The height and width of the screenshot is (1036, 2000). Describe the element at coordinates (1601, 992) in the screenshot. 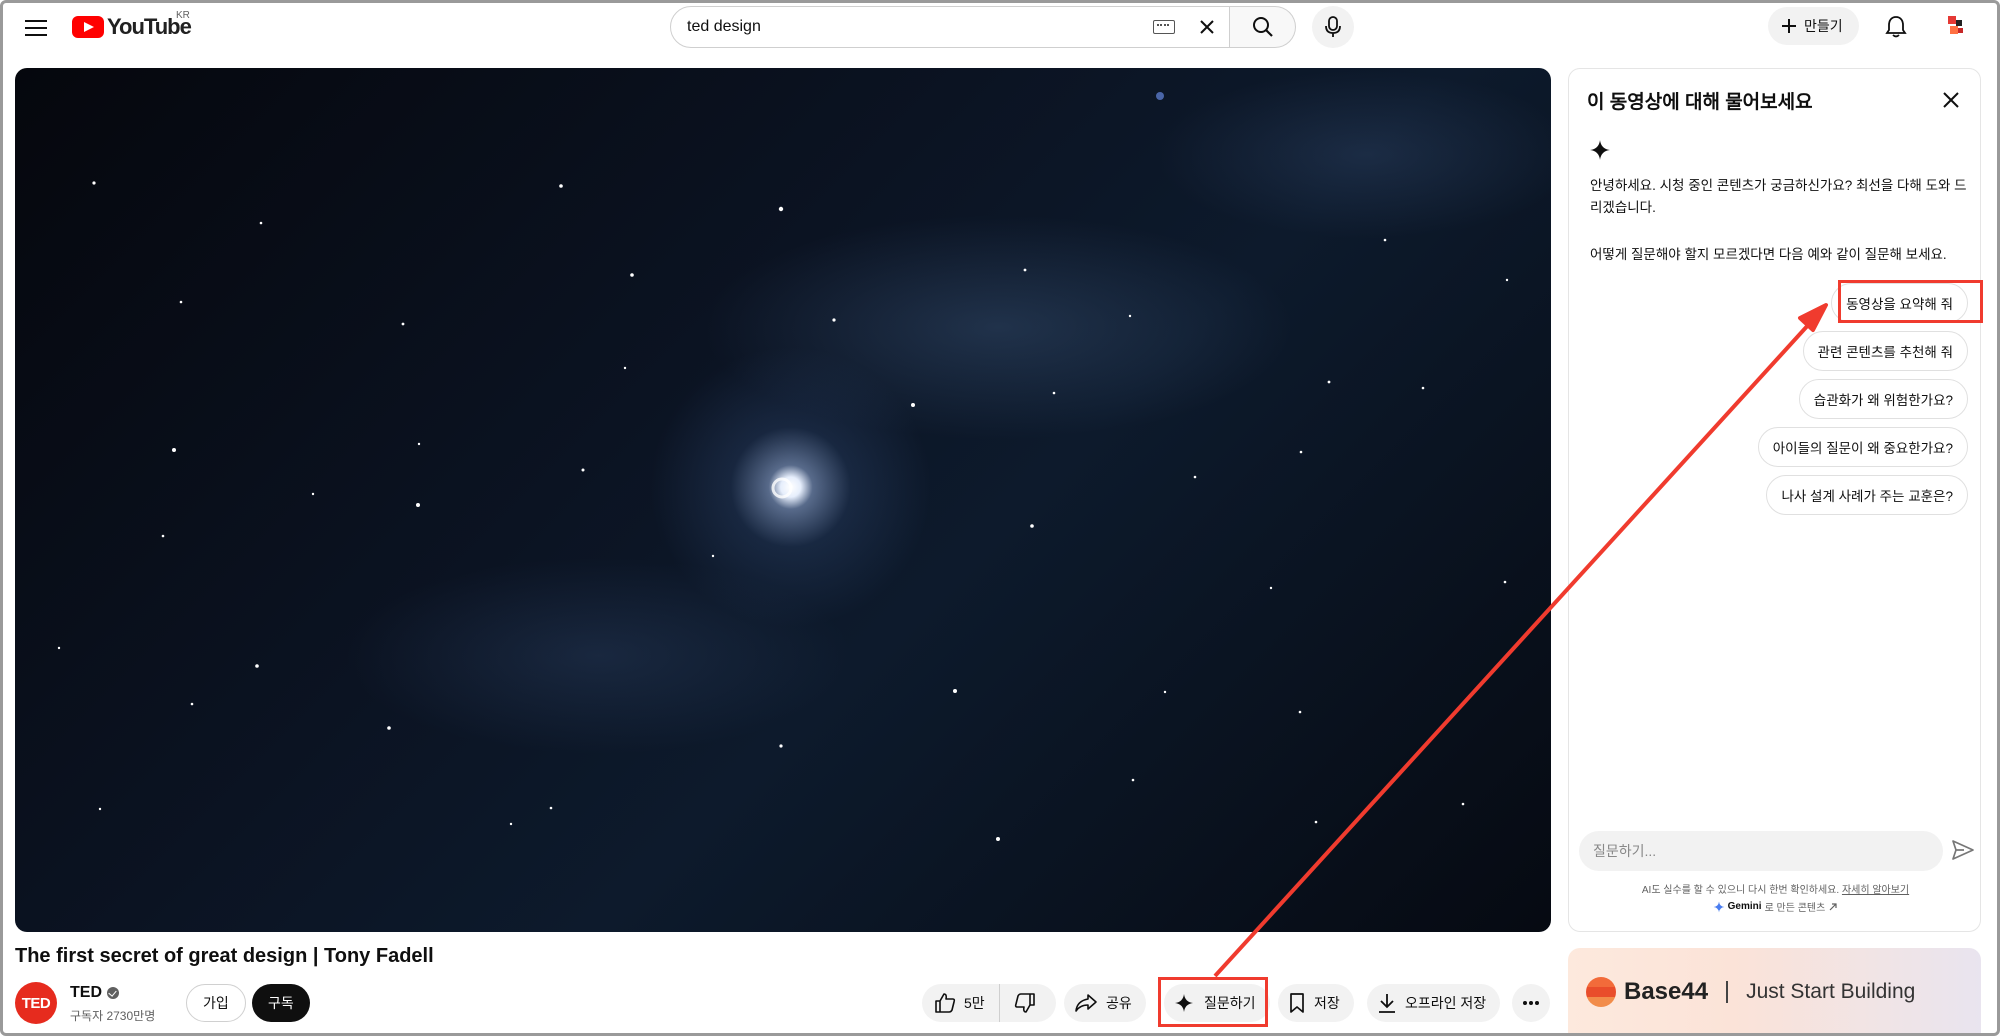

I see `base44-logo-icon` at that location.